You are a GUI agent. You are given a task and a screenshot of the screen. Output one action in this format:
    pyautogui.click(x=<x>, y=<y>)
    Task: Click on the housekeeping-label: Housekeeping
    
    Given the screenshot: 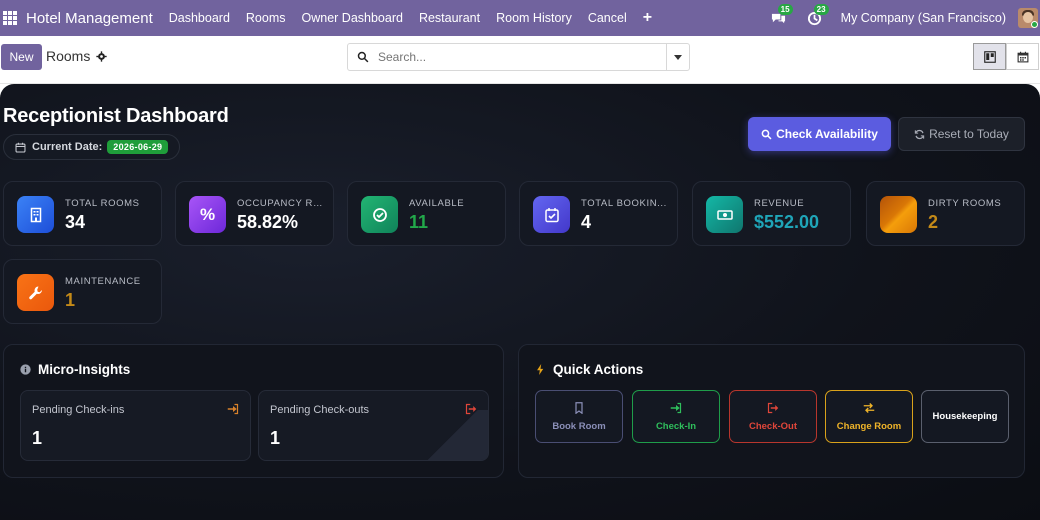 What is the action you would take?
    pyautogui.click(x=965, y=416)
    